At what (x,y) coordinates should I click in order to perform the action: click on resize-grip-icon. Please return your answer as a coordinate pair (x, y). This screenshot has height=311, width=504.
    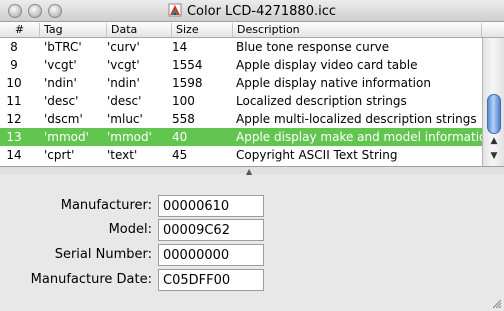
    Looking at the image, I should click on (496, 303).